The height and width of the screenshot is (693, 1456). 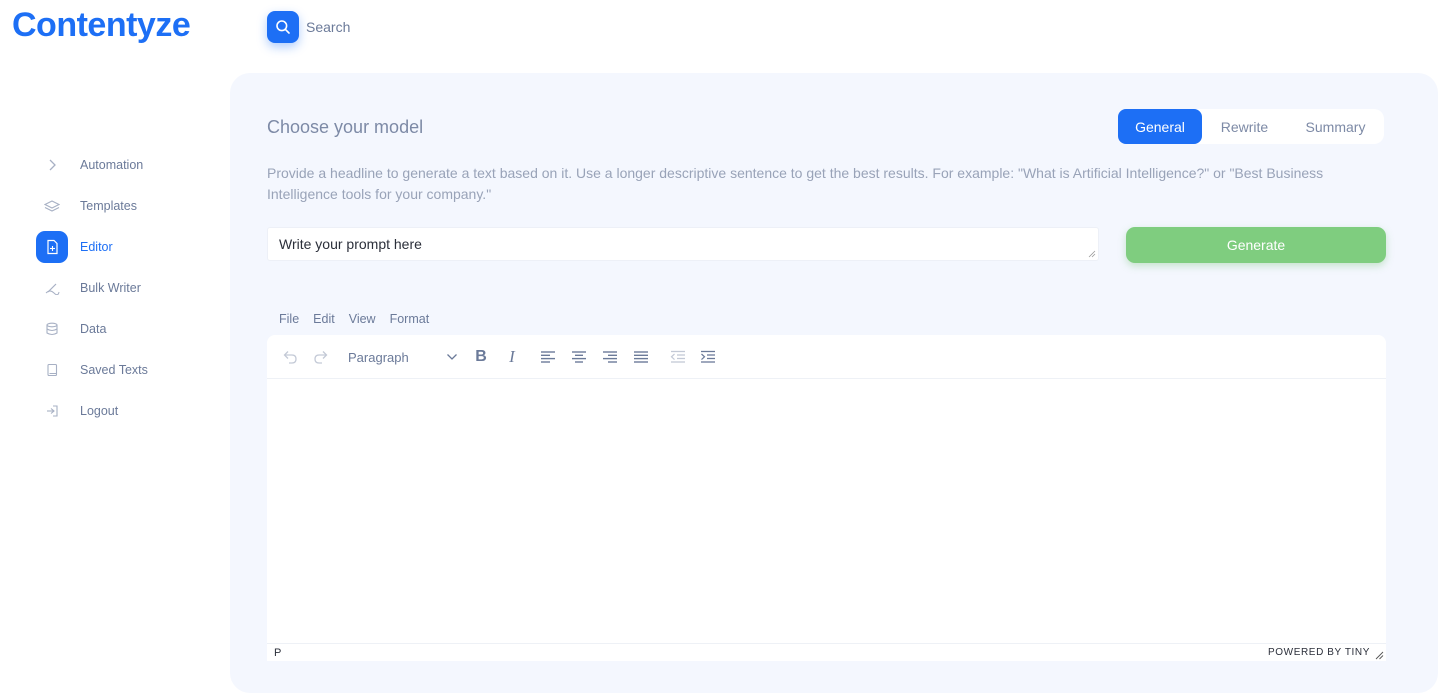 I want to click on align-left-button, so click(x=548, y=357).